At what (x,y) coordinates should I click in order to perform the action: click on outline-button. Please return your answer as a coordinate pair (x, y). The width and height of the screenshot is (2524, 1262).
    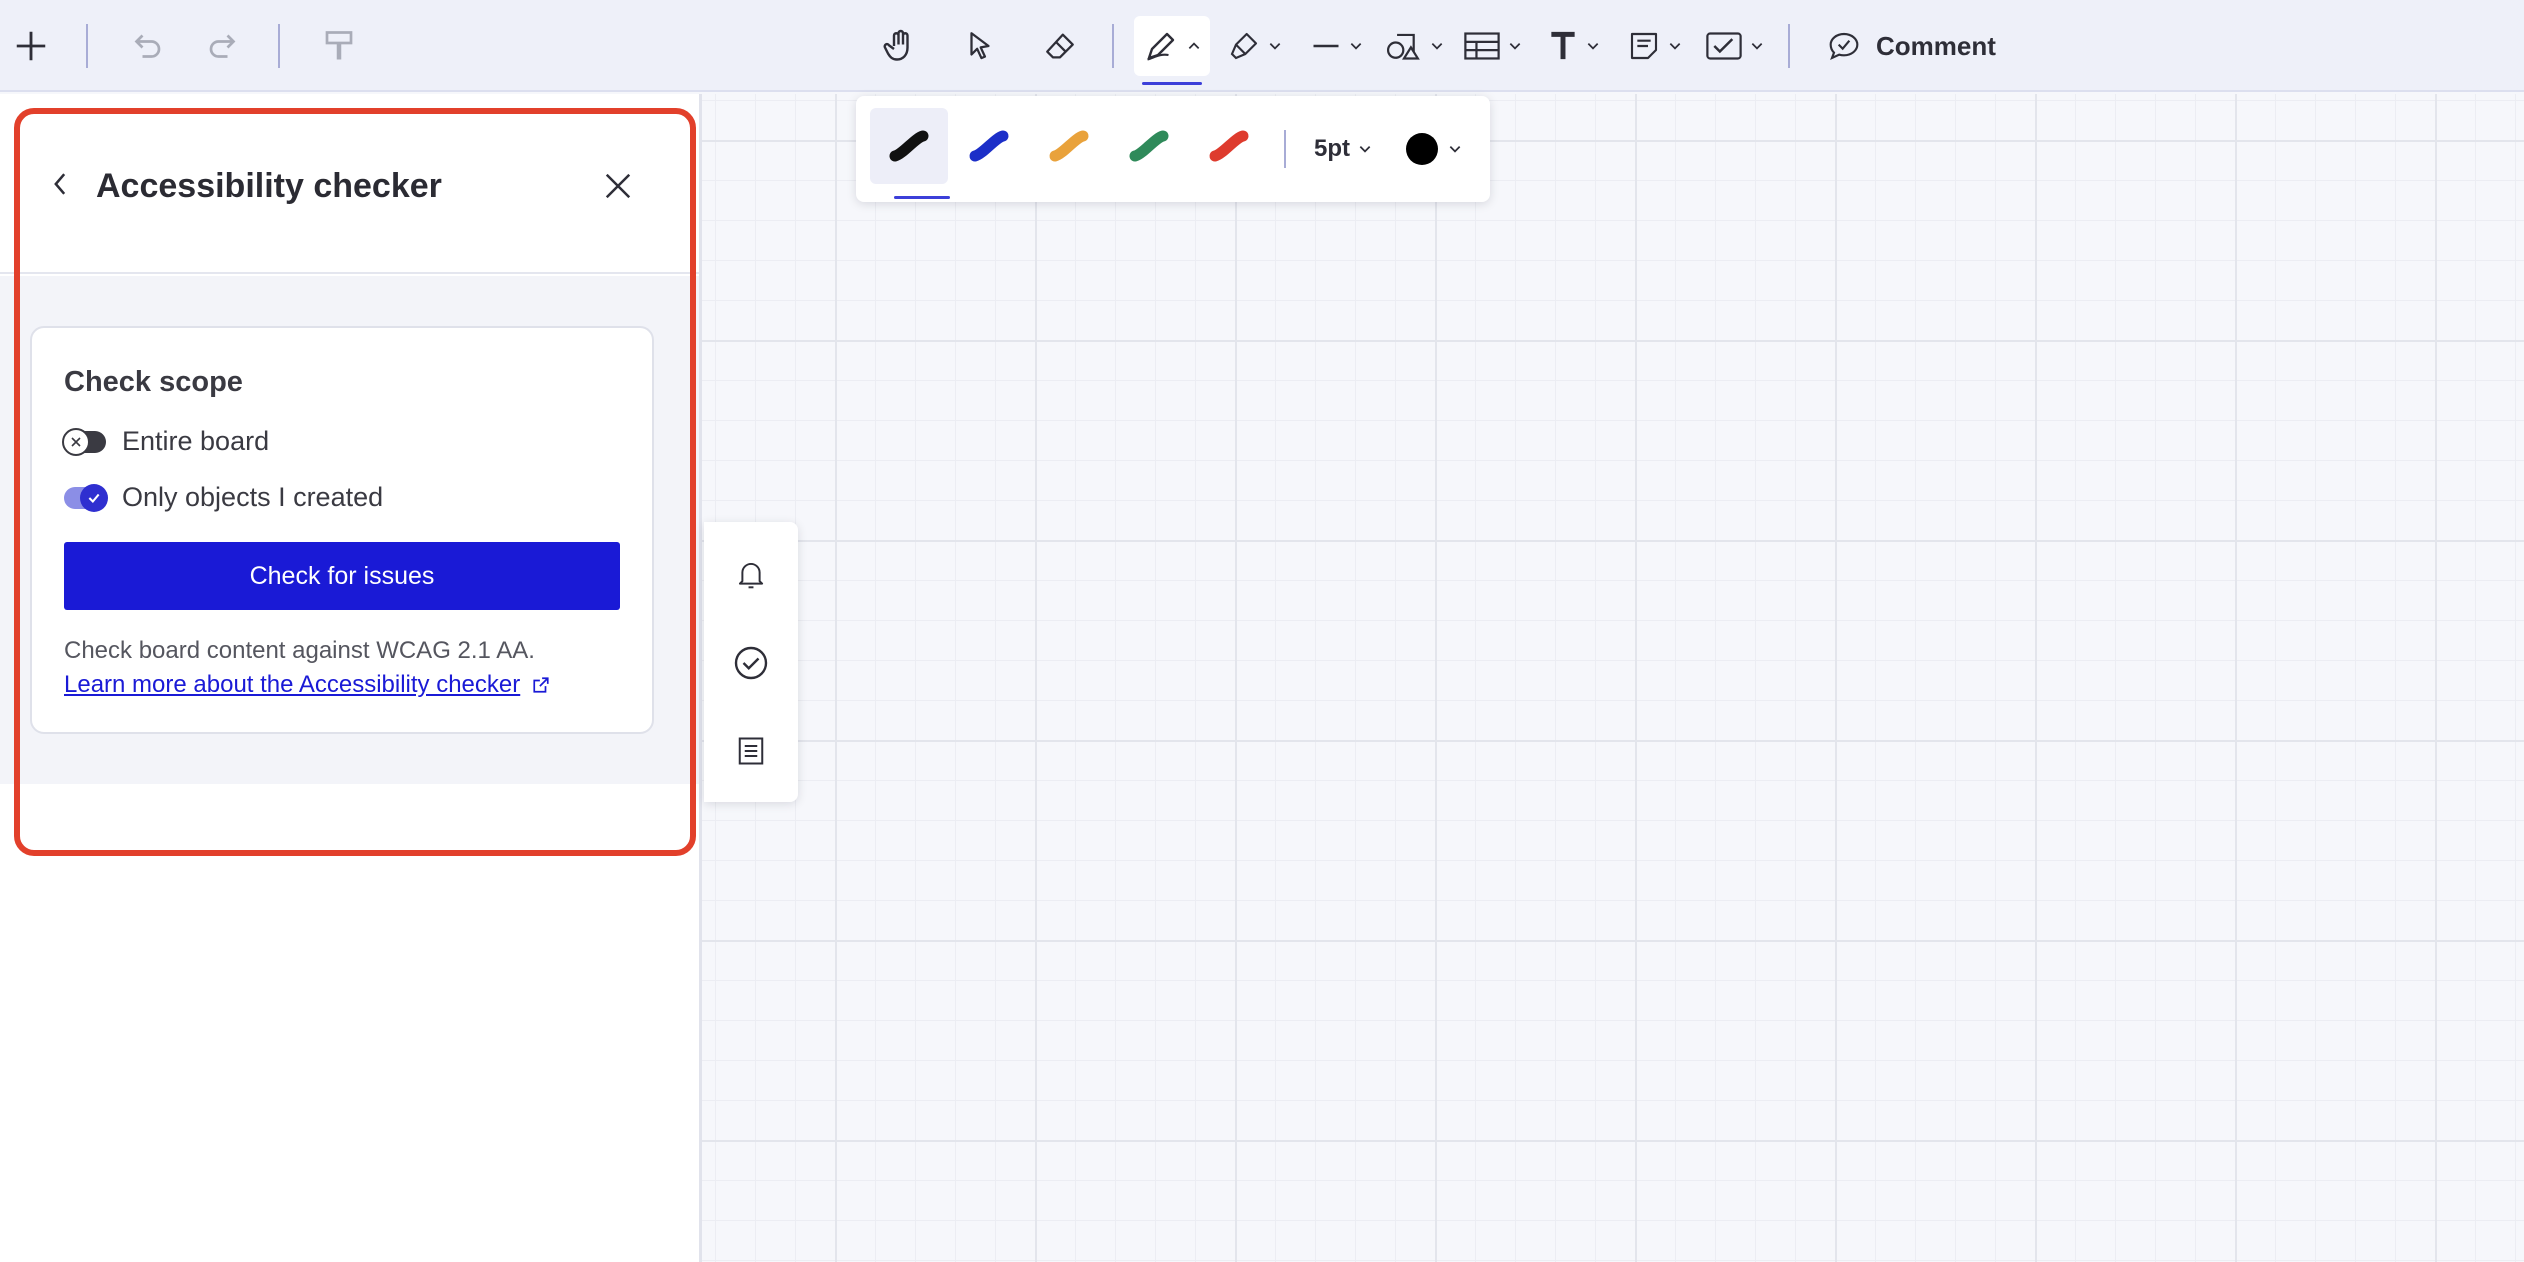
    Looking at the image, I should click on (751, 751).